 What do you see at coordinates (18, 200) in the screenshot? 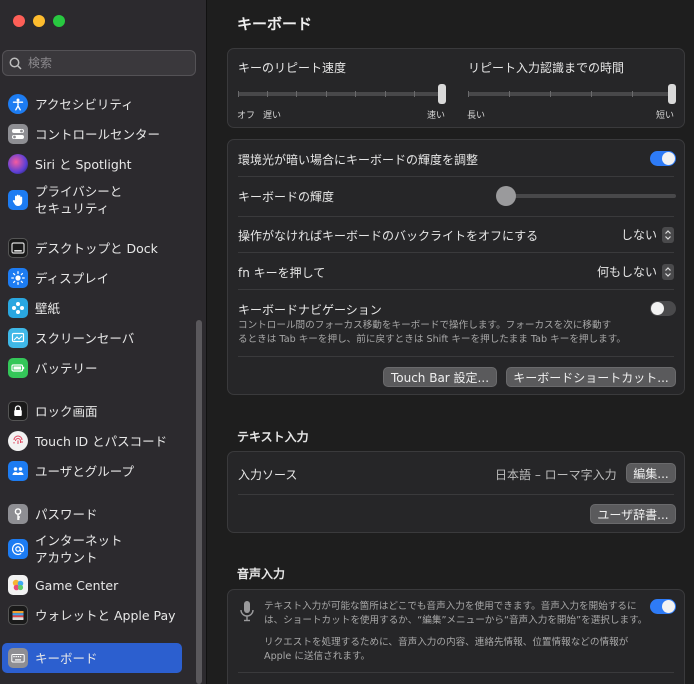
I see `privacy-hand-icon` at bounding box center [18, 200].